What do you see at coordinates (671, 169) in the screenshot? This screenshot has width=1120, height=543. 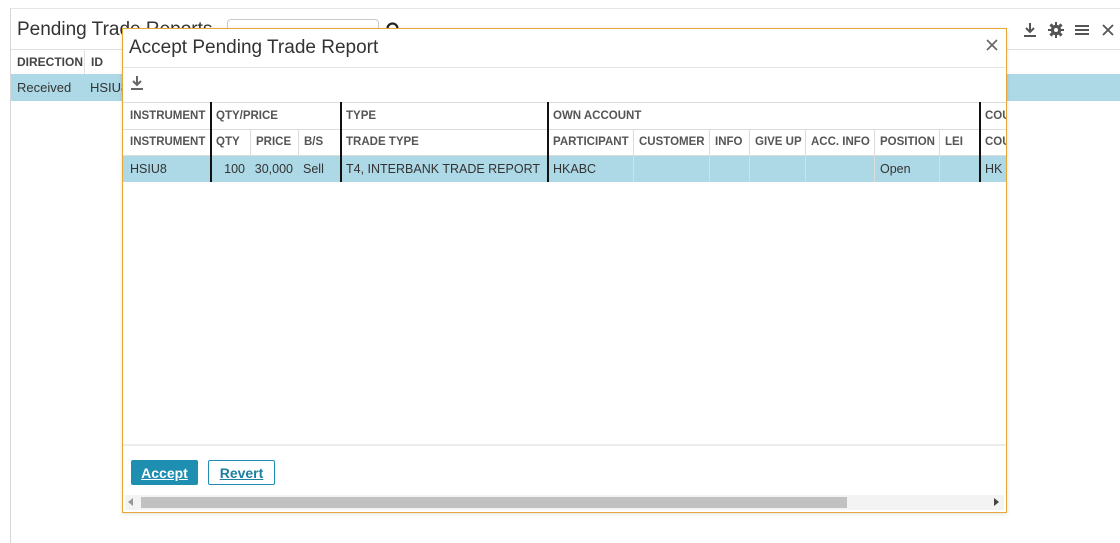 I see `cell-customer` at bounding box center [671, 169].